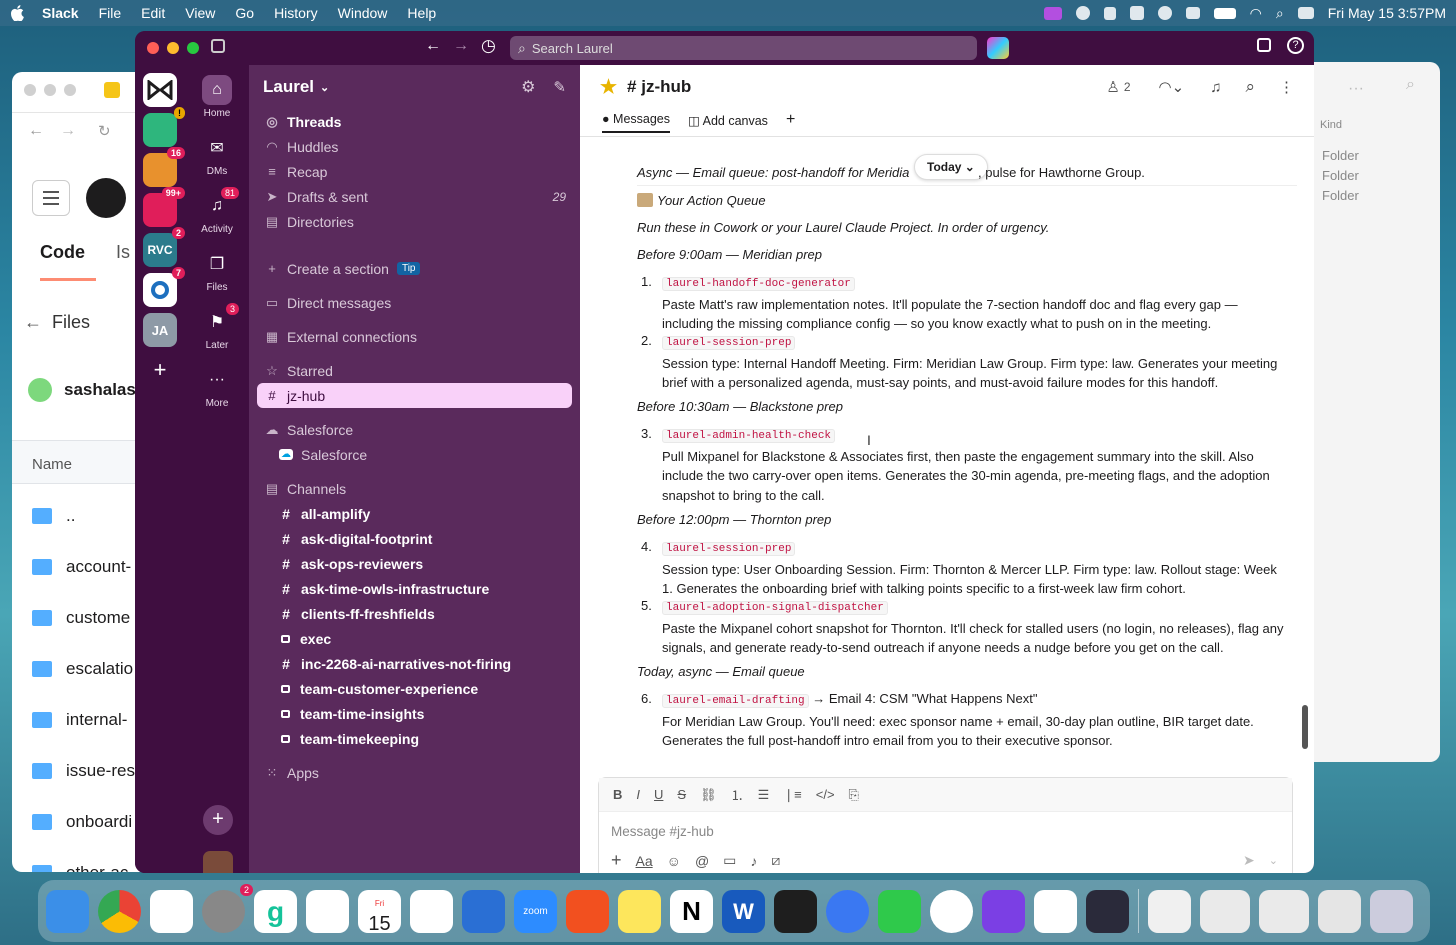 The image size is (1456, 945). I want to click on emoji-icon: ☺, so click(674, 861).